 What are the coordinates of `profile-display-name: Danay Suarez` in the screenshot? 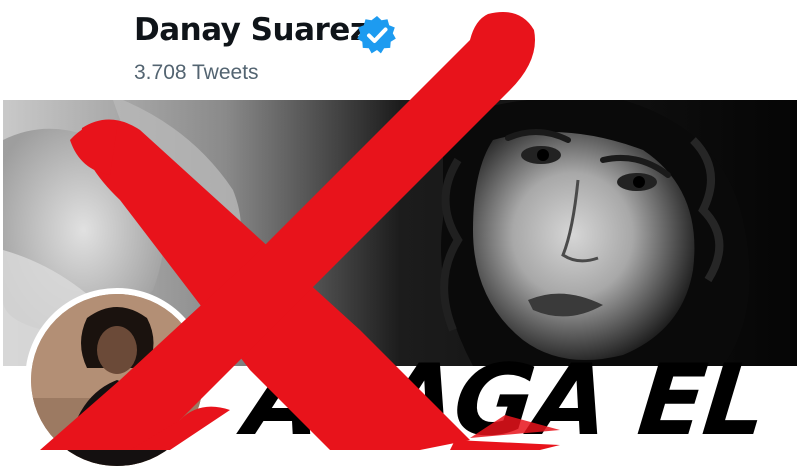 It's located at (251, 30).